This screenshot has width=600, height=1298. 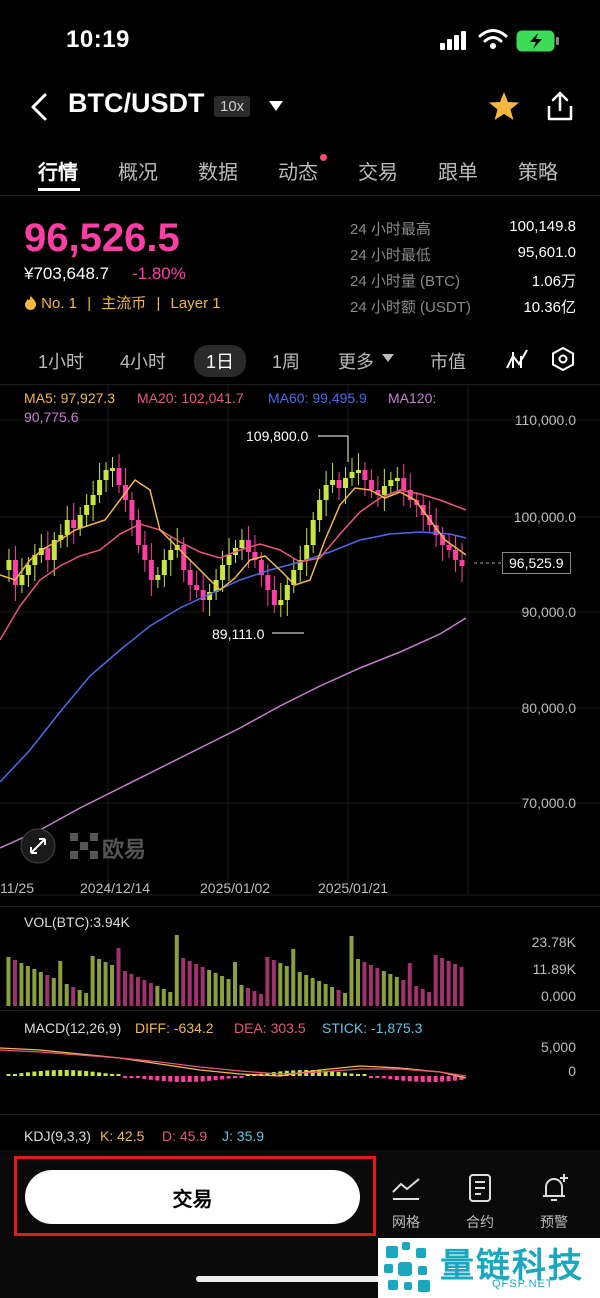 I want to click on interval-1d: 1日, so click(x=220, y=361).